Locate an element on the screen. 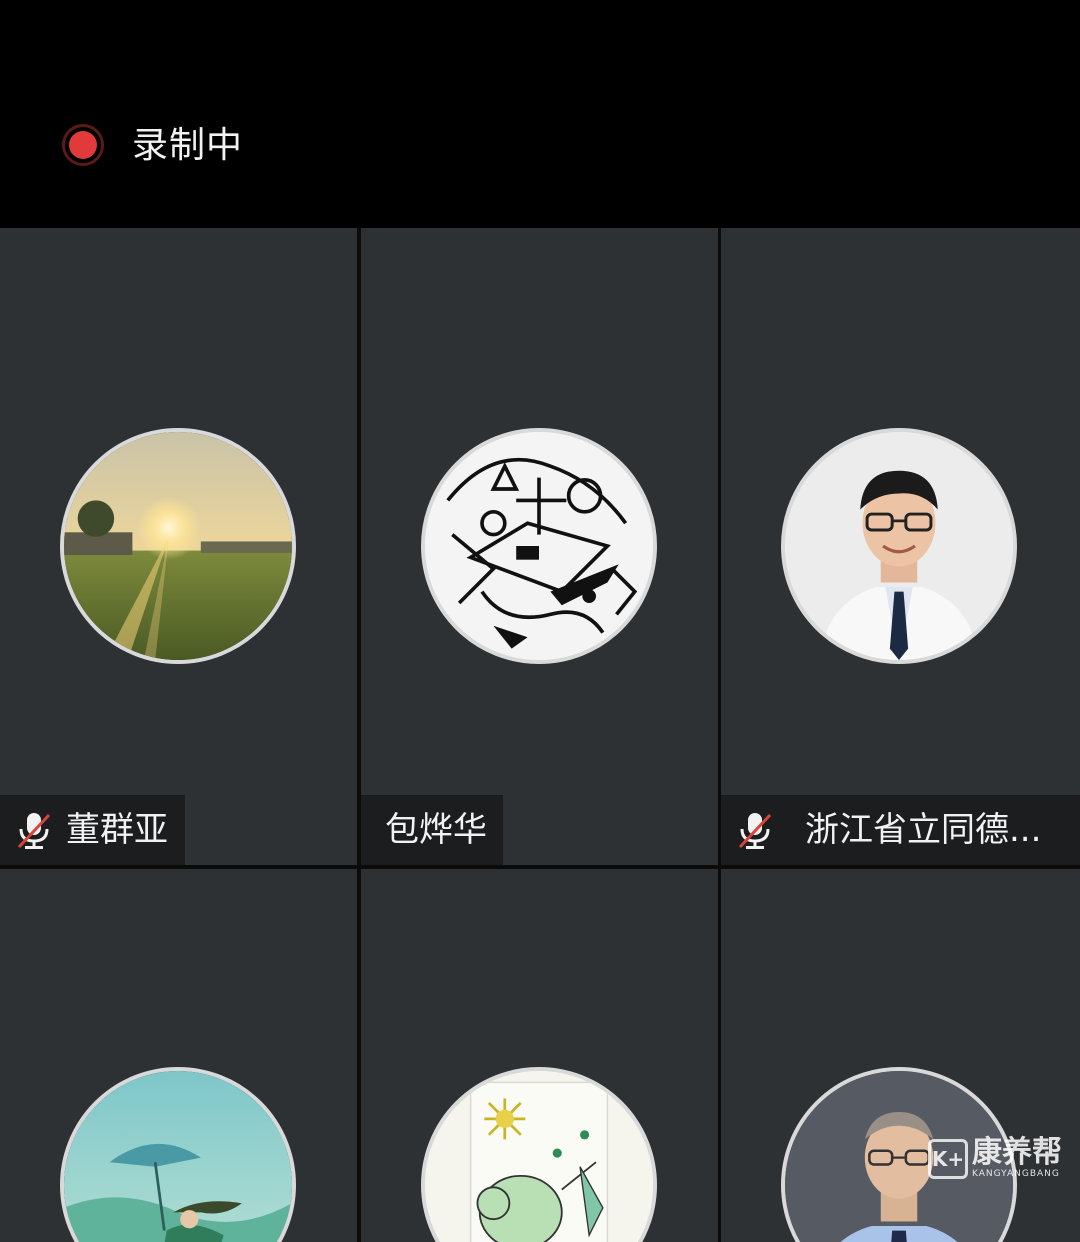  participant-name: 包烨华 is located at coordinates (436, 830).